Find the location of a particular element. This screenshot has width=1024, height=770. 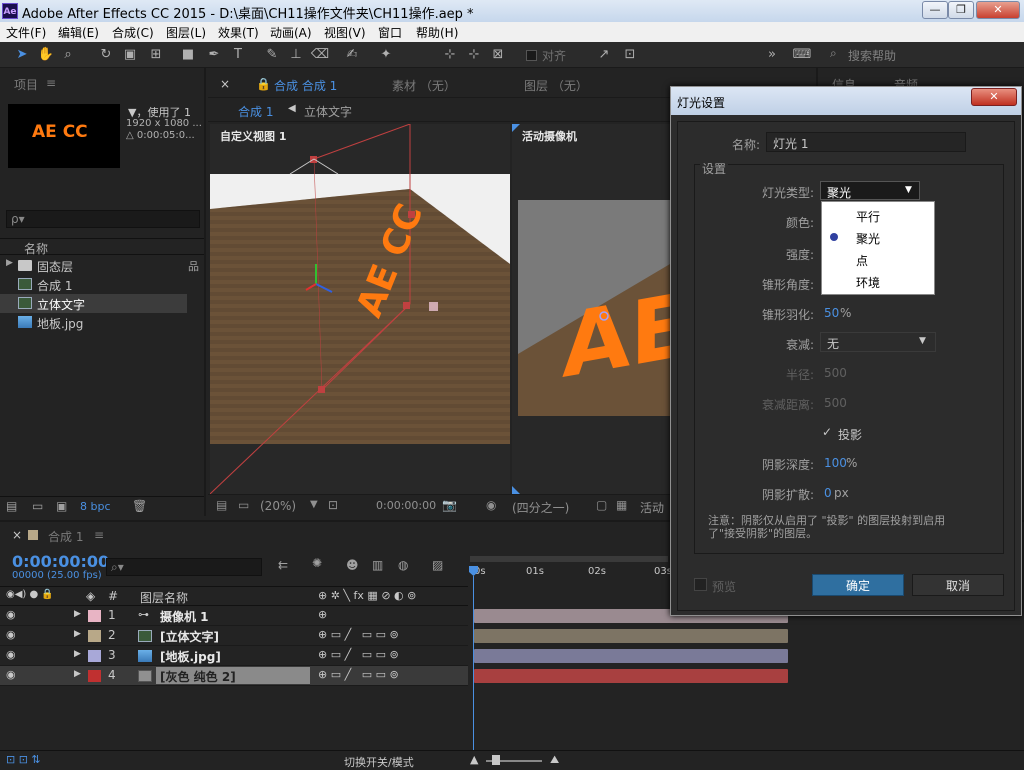

snap-checkbox is located at coordinates (531, 55).